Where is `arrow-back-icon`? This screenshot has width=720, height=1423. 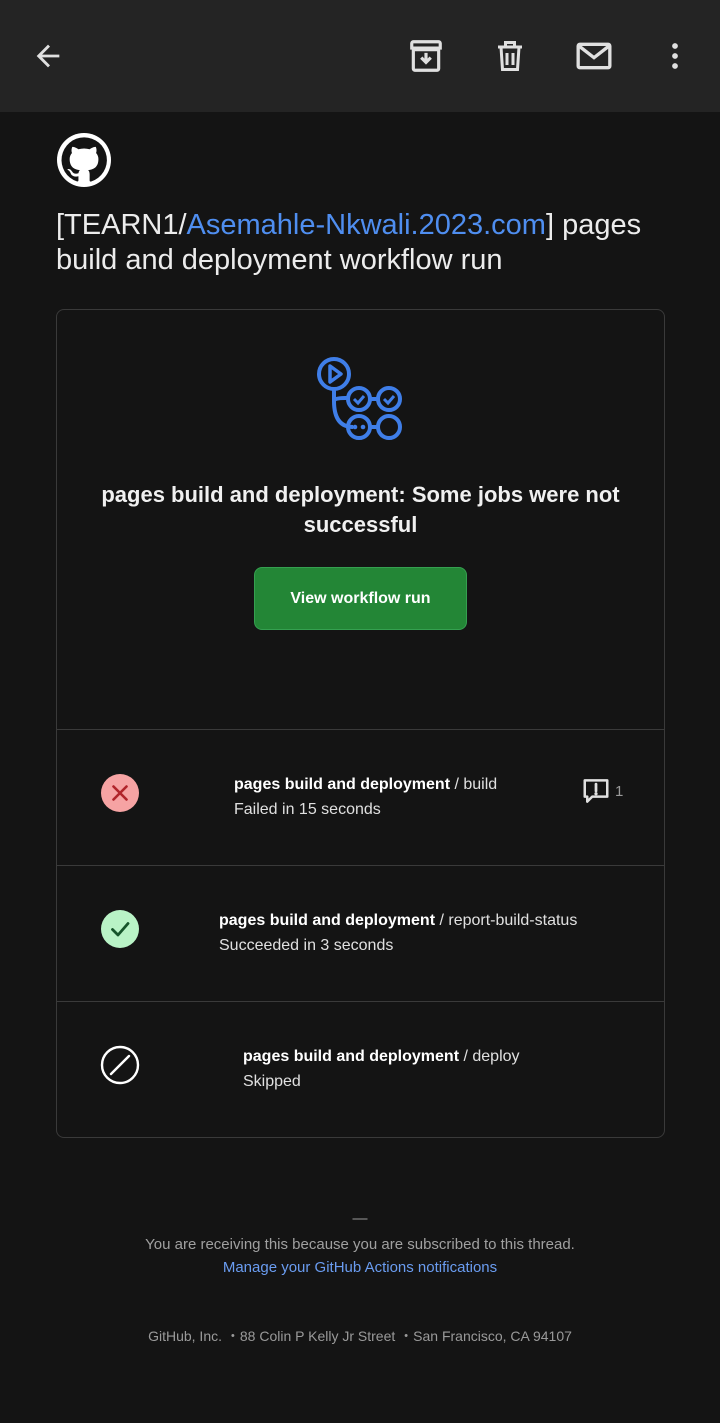 arrow-back-icon is located at coordinates (48, 56).